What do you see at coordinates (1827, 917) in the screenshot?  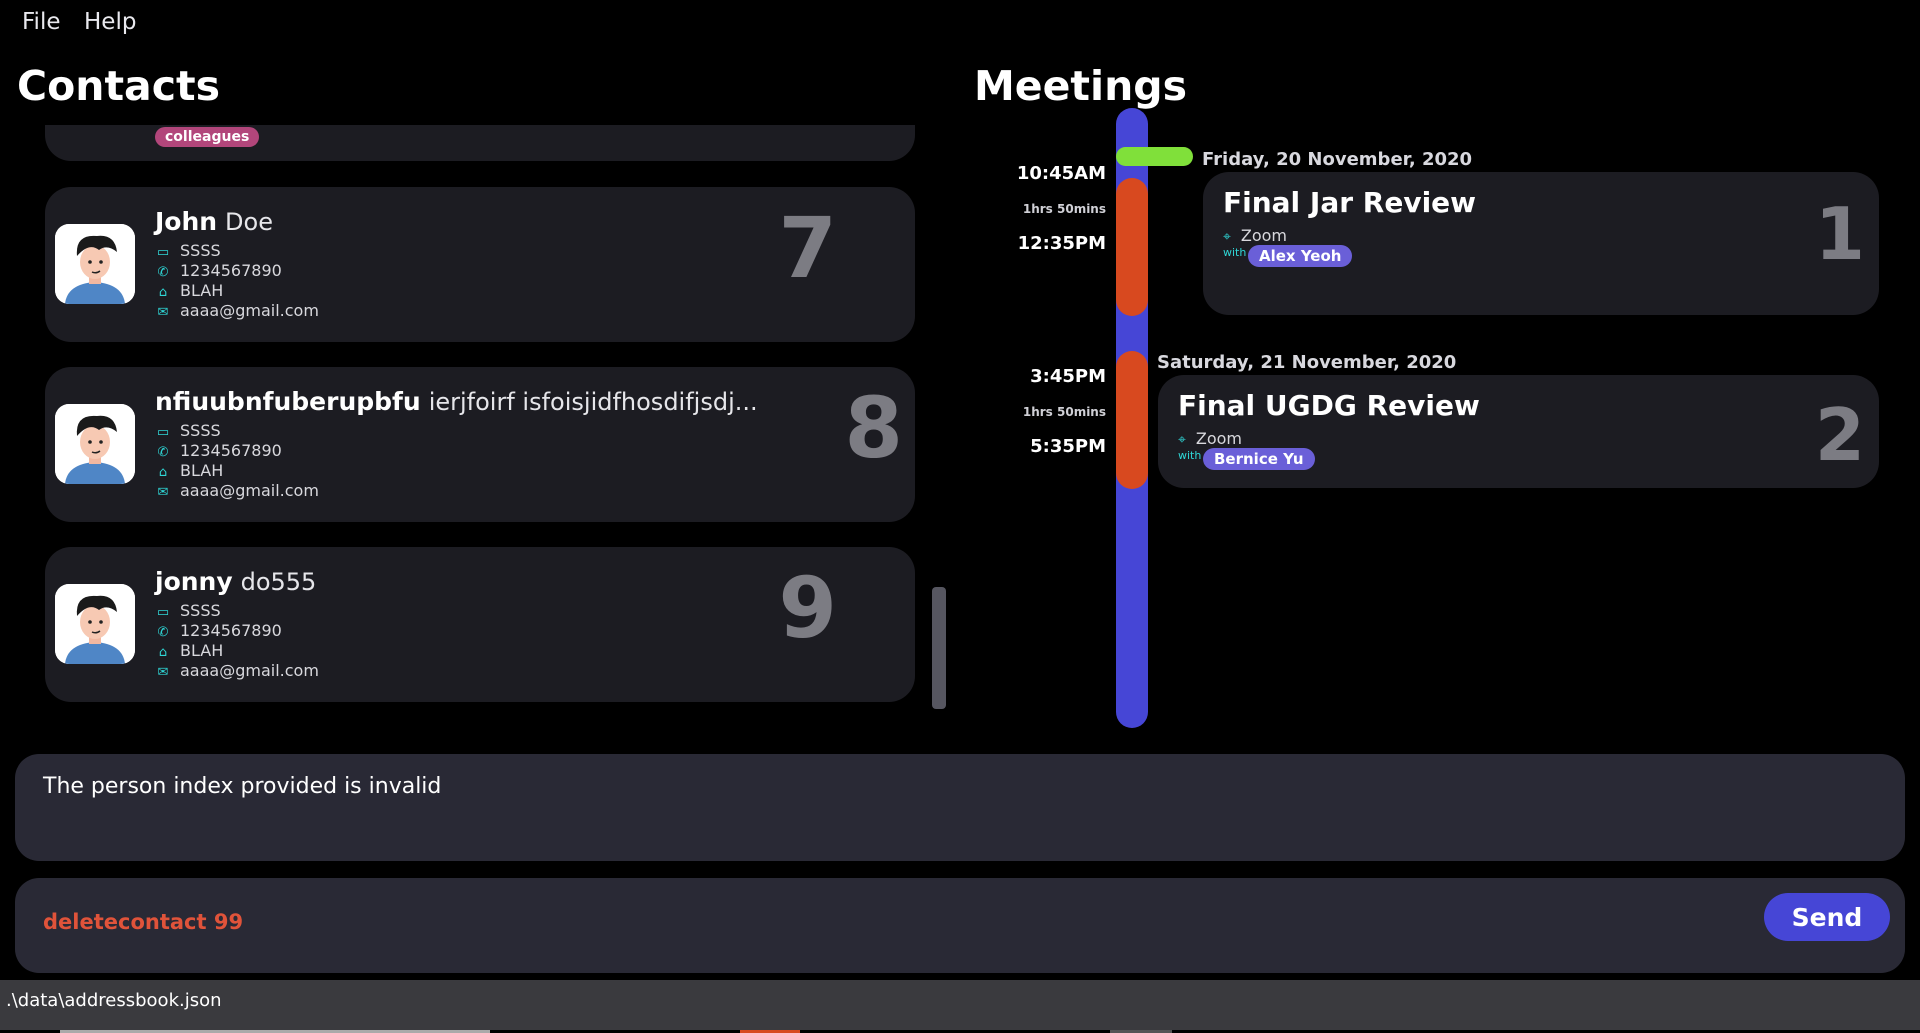 I see `send-button: Send` at bounding box center [1827, 917].